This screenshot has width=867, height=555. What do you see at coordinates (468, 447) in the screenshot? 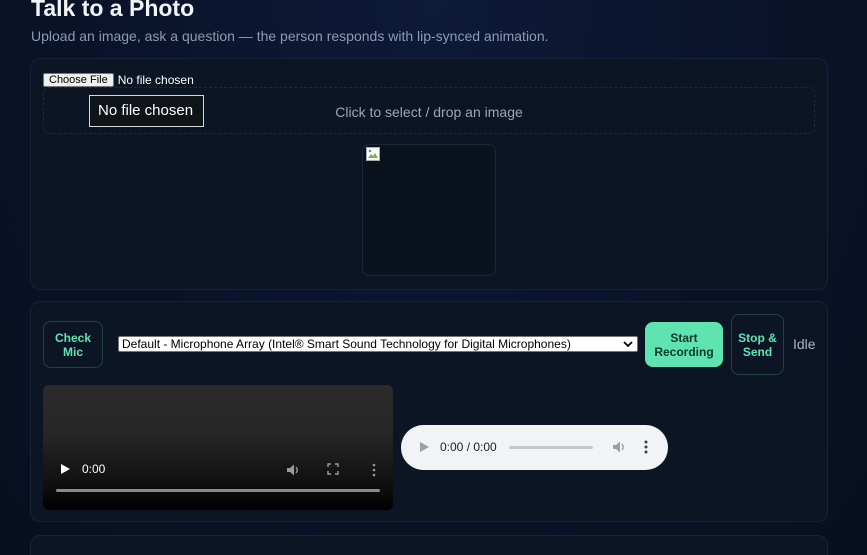
I see `audio-time: 0:00 / 0:00` at bounding box center [468, 447].